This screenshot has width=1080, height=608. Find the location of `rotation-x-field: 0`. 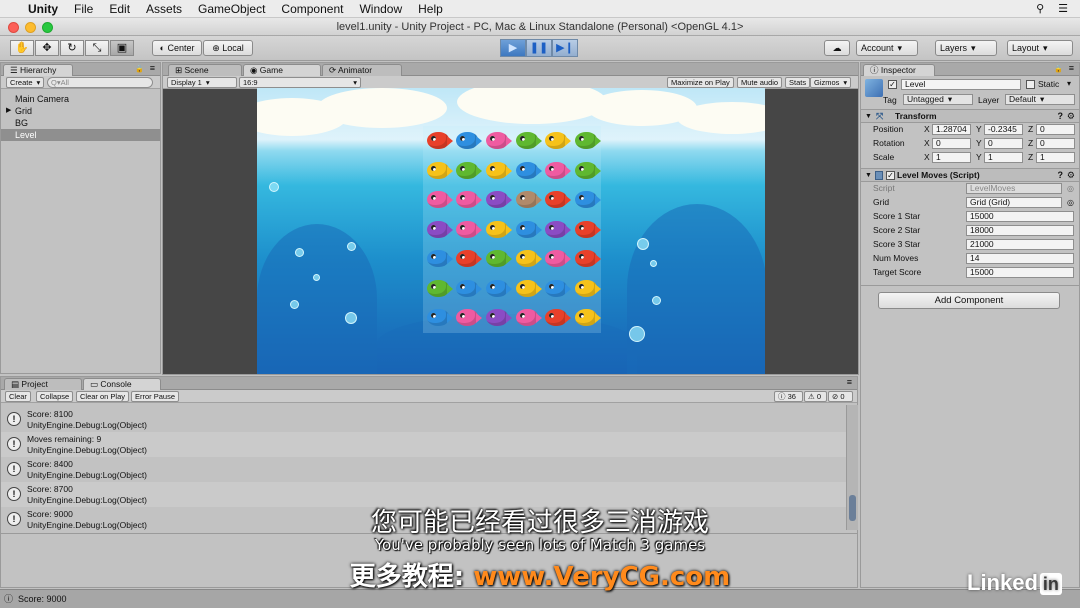

rotation-x-field: 0 is located at coordinates (951, 143).